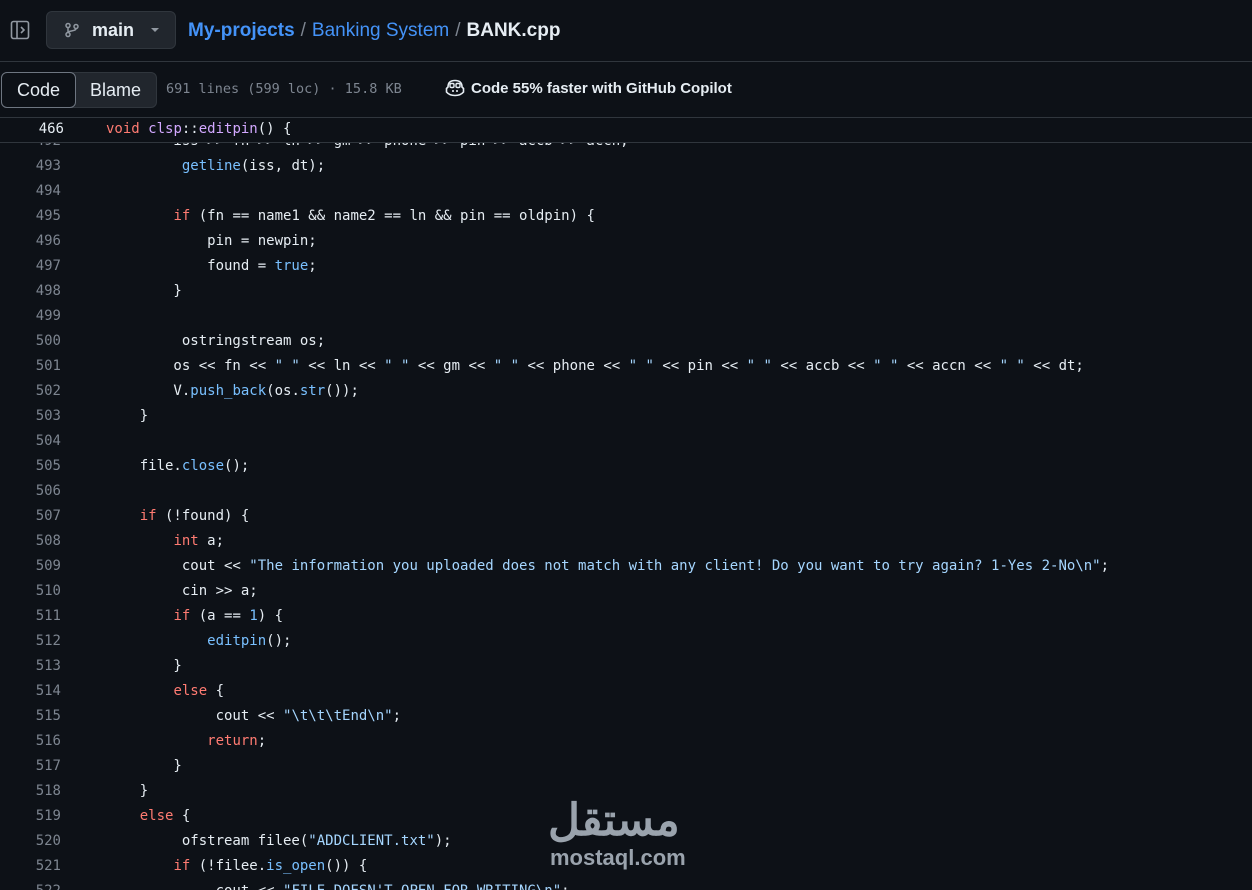  I want to click on line-number: 511, so click(30, 616).